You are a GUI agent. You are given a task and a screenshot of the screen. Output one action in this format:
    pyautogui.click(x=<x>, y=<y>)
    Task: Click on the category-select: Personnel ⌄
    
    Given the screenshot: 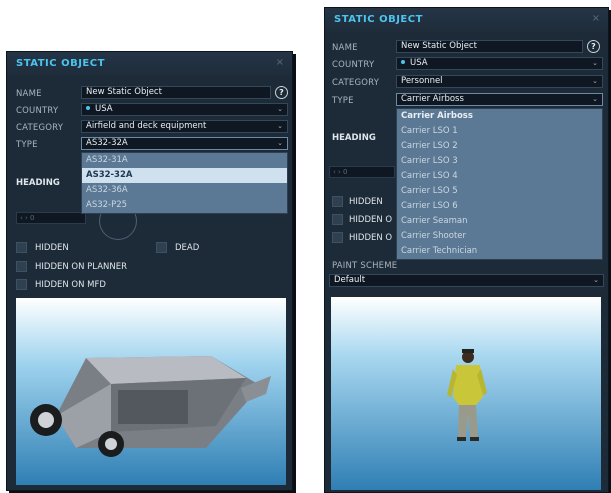 What is the action you would take?
    pyautogui.click(x=499, y=81)
    